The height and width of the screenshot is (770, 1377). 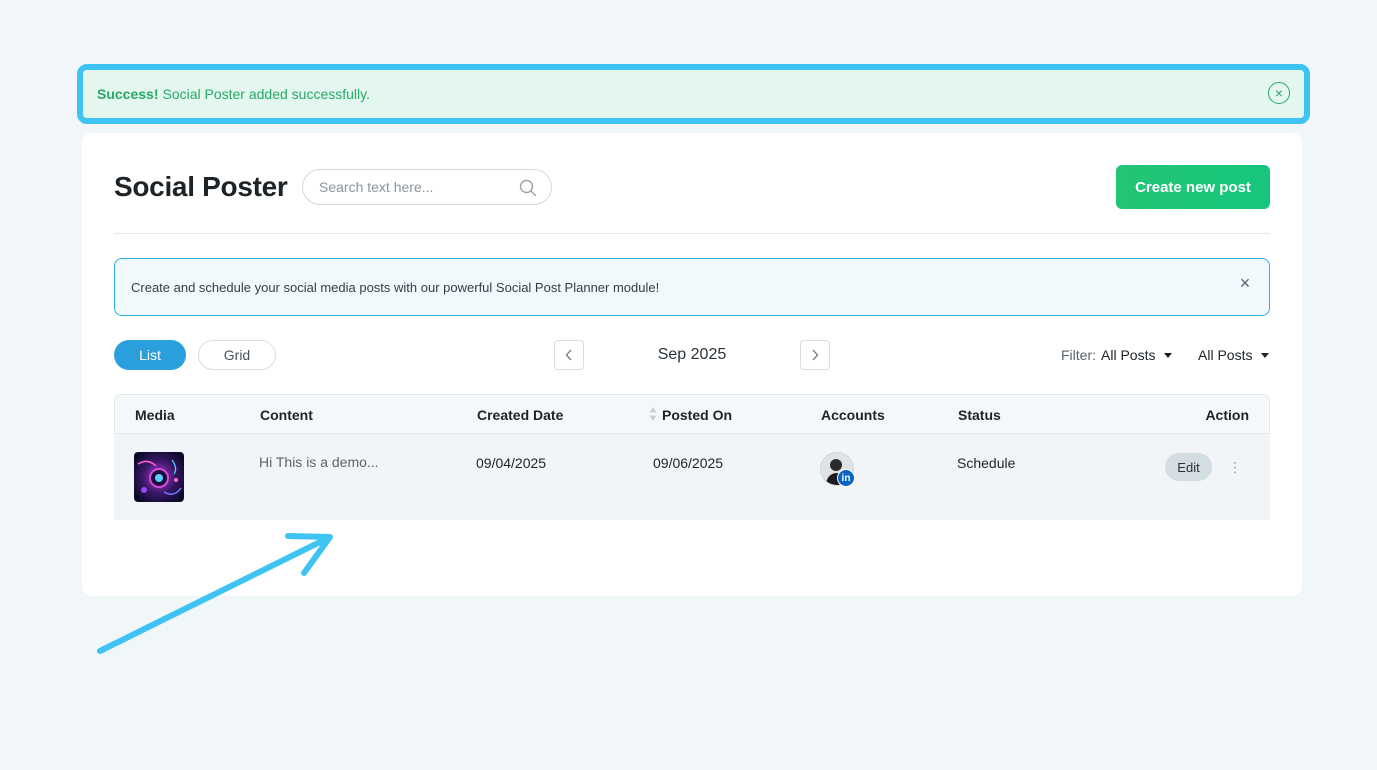 What do you see at coordinates (286, 415) in the screenshot?
I see `col-content: Content` at bounding box center [286, 415].